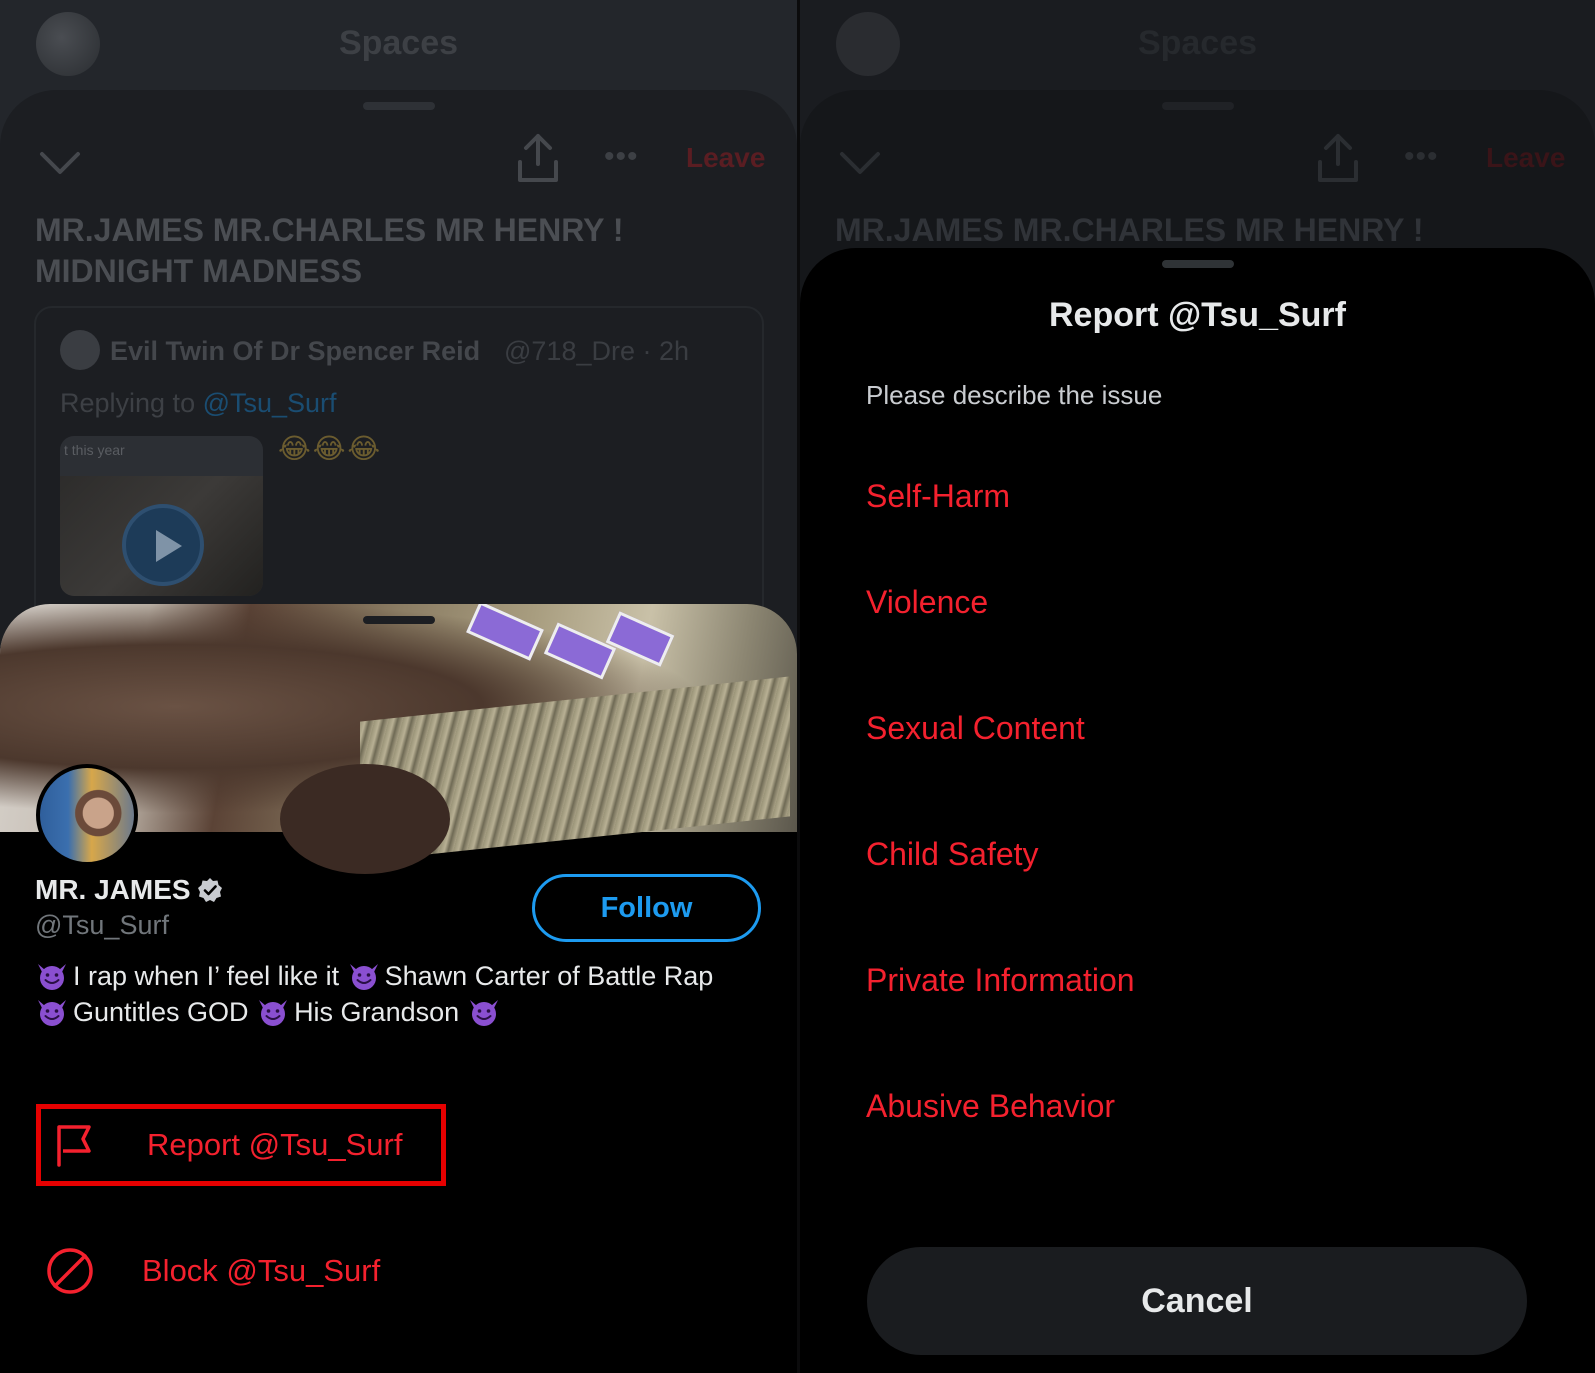 Image resolution: width=1595 pixels, height=1373 pixels. I want to click on banner-head, so click(365, 819).